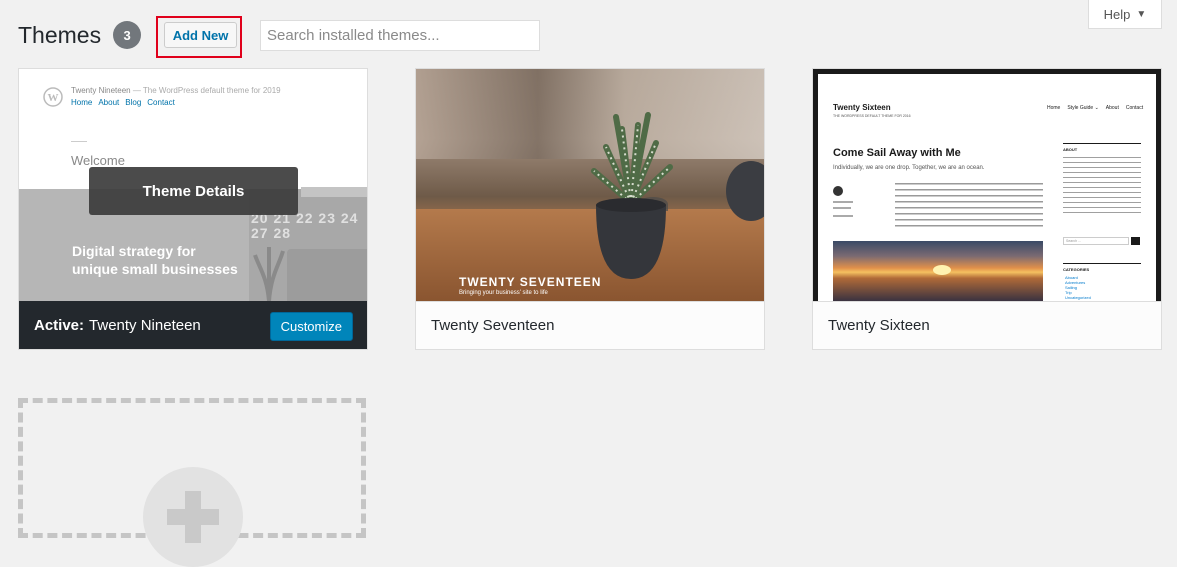 Image resolution: width=1177 pixels, height=567 pixels. What do you see at coordinates (206, 90) in the screenshot?
I see `preview-tagline: — The WordPress default theme for 2019` at bounding box center [206, 90].